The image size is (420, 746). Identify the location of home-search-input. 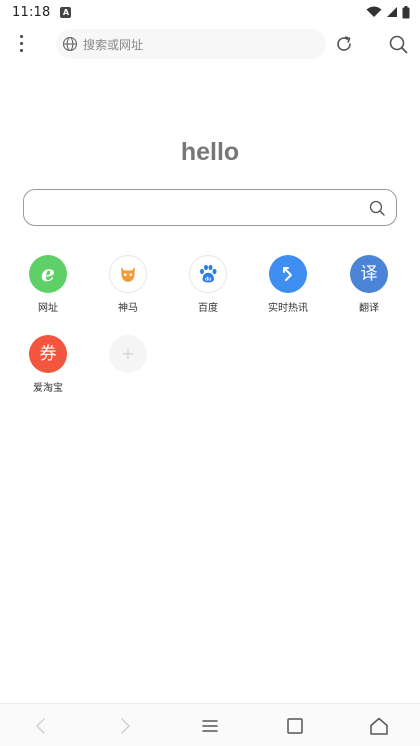
(210, 207).